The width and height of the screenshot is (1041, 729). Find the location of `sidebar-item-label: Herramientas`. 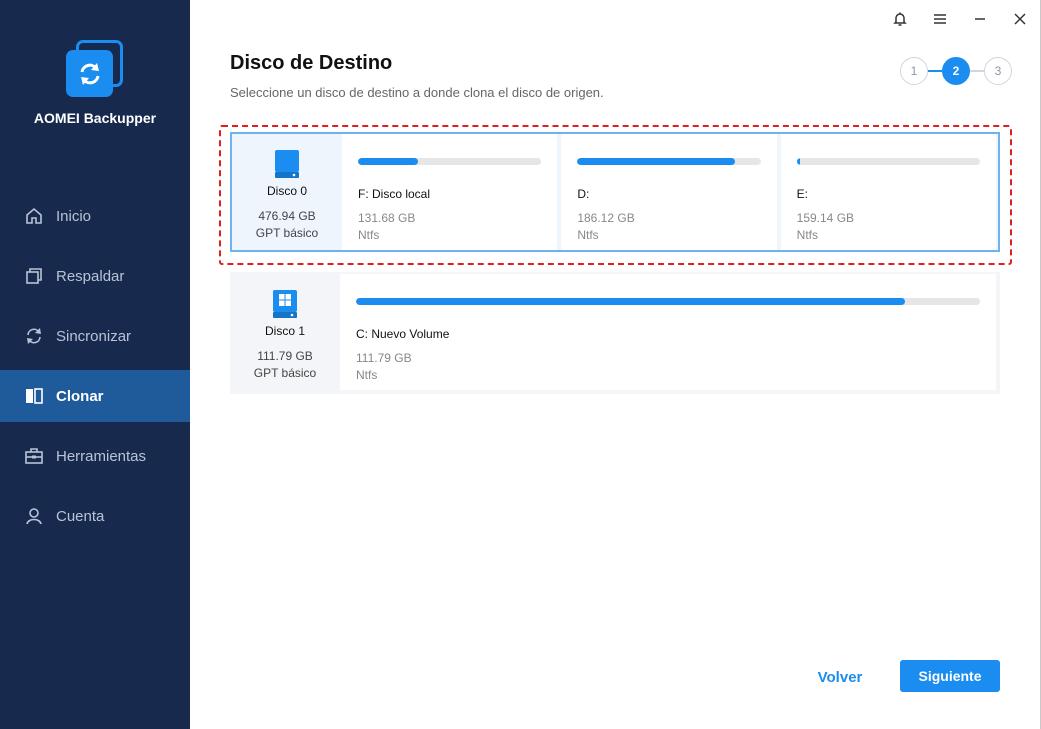

sidebar-item-label: Herramientas is located at coordinates (101, 456).